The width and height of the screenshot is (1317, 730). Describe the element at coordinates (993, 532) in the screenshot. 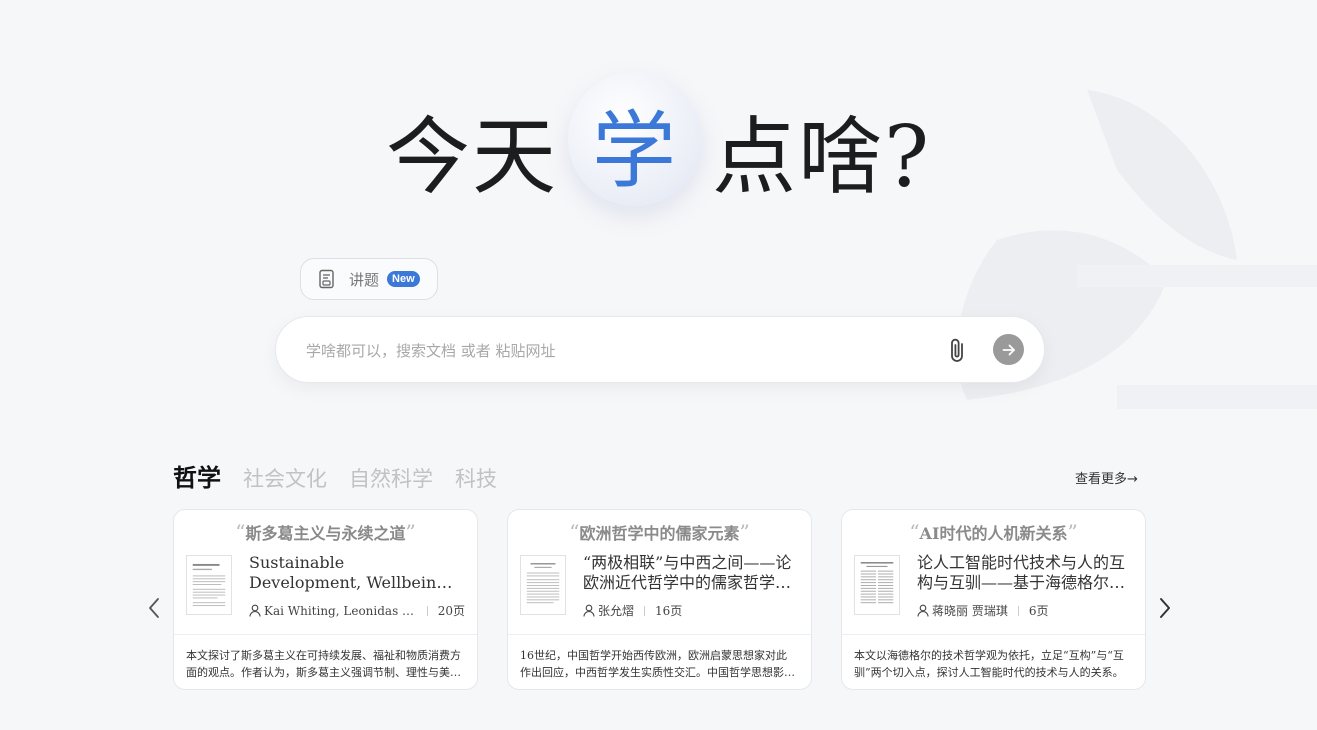

I see `card-topic: “AI时代的人机新关系”` at that location.